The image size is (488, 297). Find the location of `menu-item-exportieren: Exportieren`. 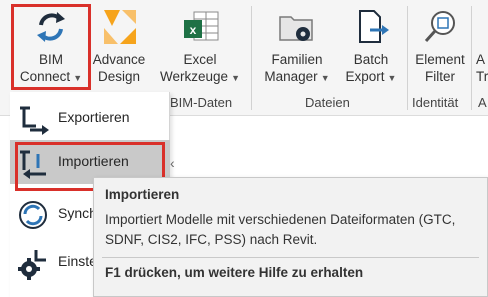

menu-item-exportieren: Exportieren is located at coordinates (90, 118).